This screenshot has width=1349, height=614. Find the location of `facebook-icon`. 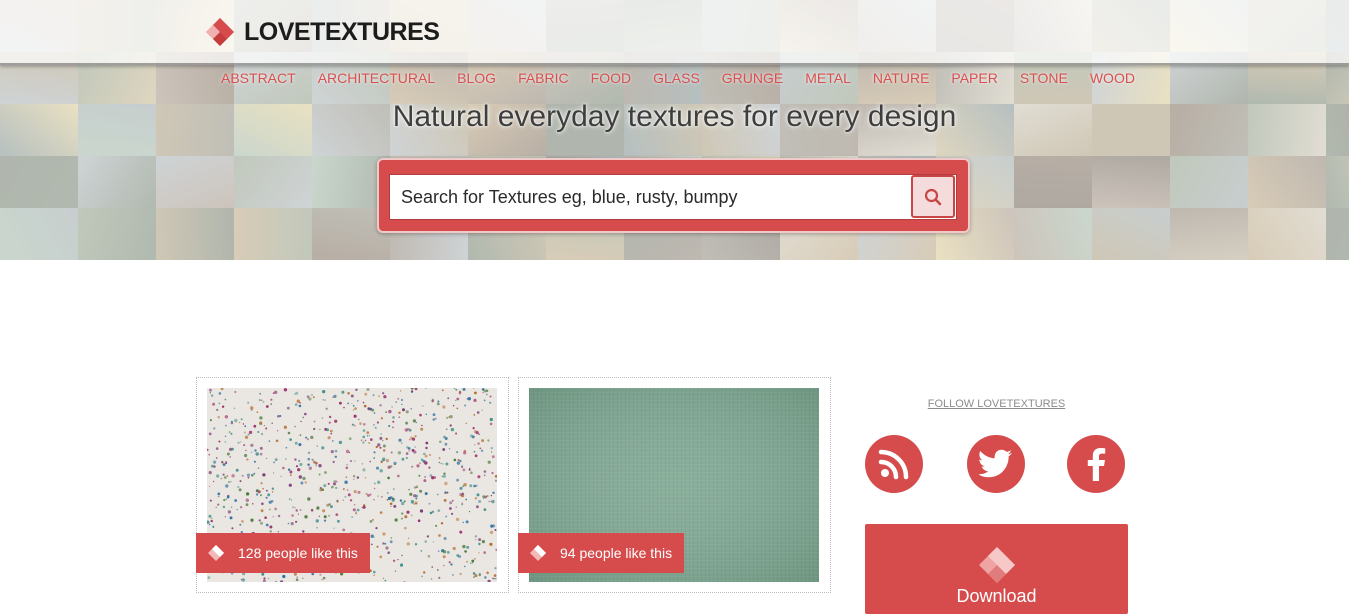

facebook-icon is located at coordinates (1096, 464).